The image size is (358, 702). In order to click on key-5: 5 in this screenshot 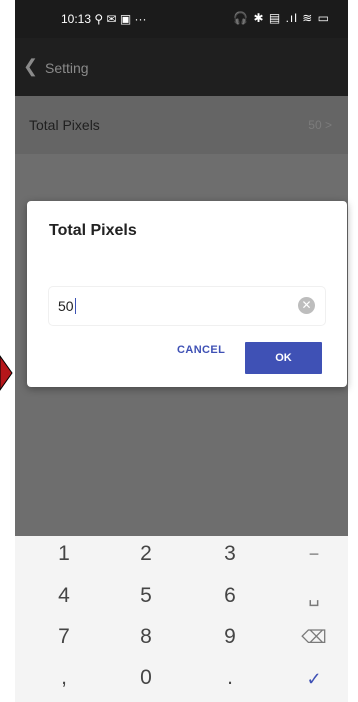, I will do `click(146, 596)`.